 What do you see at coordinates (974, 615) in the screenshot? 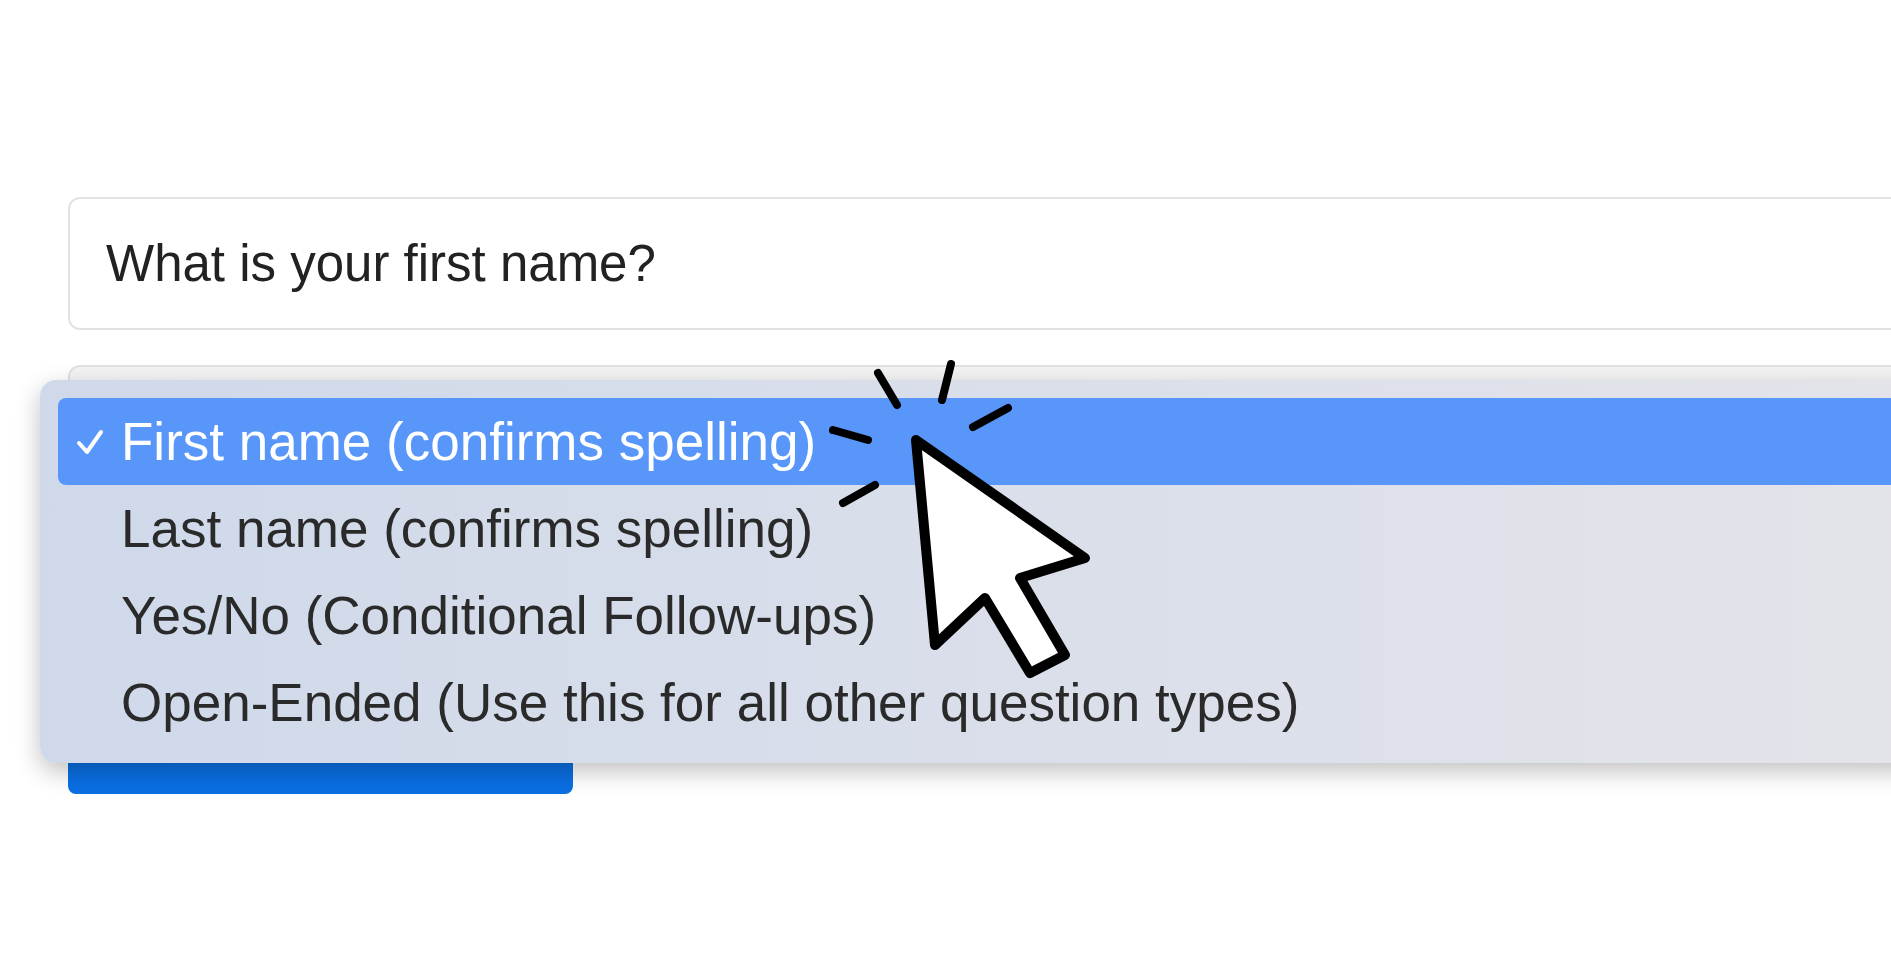
I see `dropdown-option: Yes/No (Conditional Follow-ups)` at bounding box center [974, 615].